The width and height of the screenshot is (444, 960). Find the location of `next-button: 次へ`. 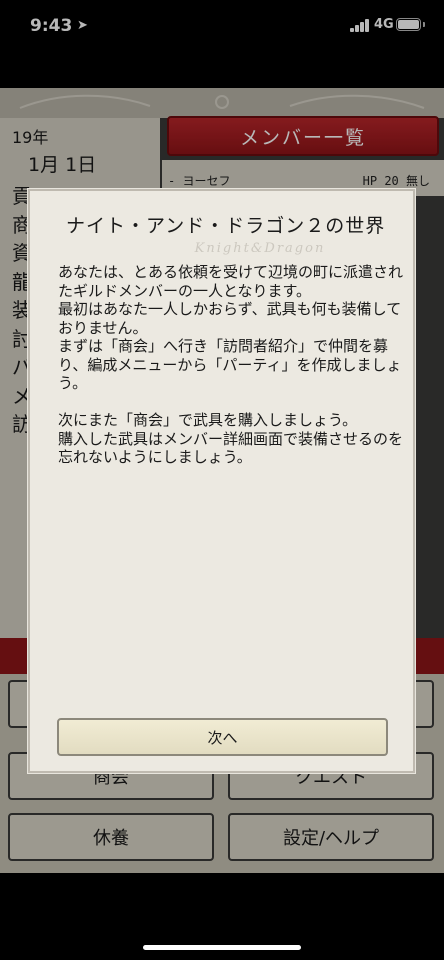

next-button: 次へ is located at coordinates (222, 737).